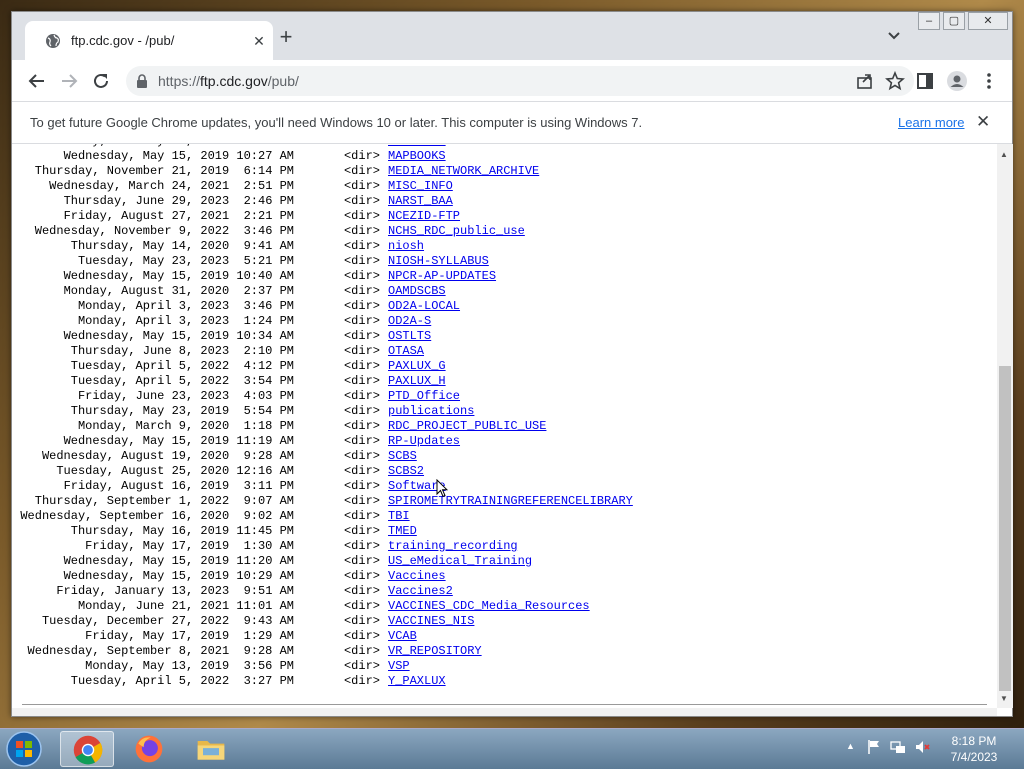  Describe the element at coordinates (467, 426) in the screenshot. I see `directory-link: RDC_PROJECT_PUBLIC_USE` at that location.